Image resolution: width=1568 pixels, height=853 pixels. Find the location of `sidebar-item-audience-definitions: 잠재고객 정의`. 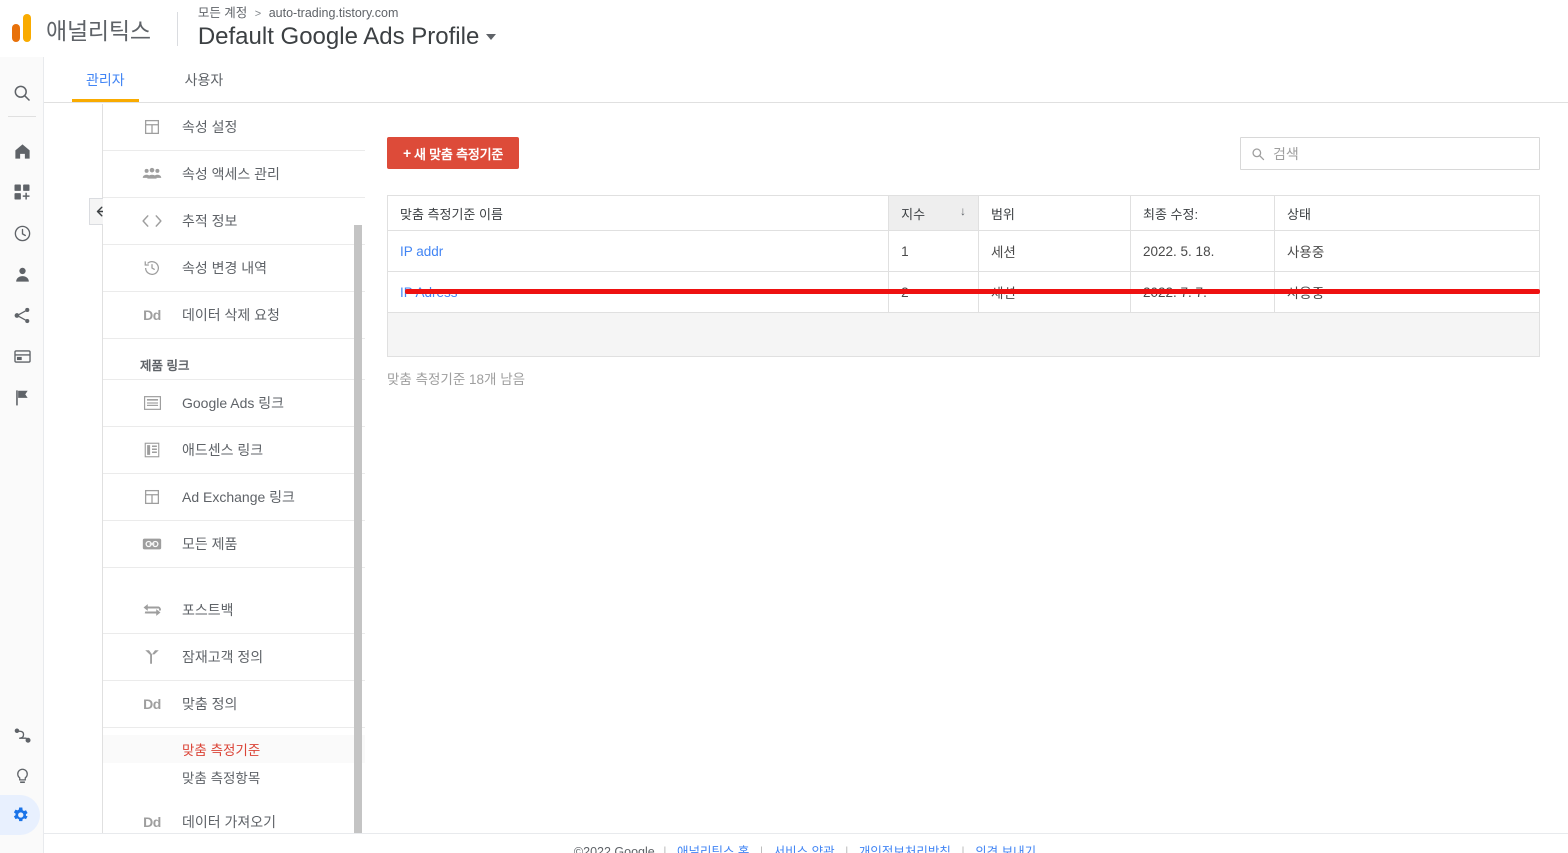

sidebar-item-audience-definitions: 잠재고객 정의 is located at coordinates (234, 657).